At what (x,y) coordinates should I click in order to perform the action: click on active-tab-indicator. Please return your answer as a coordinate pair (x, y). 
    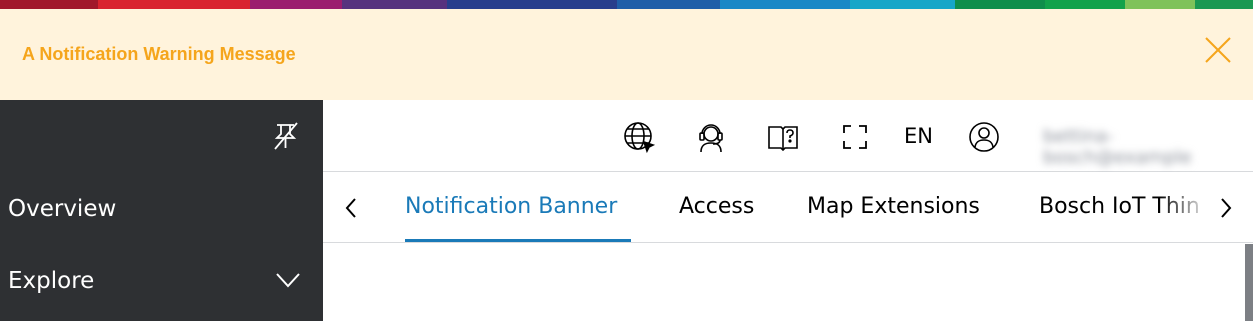
    Looking at the image, I should click on (518, 240).